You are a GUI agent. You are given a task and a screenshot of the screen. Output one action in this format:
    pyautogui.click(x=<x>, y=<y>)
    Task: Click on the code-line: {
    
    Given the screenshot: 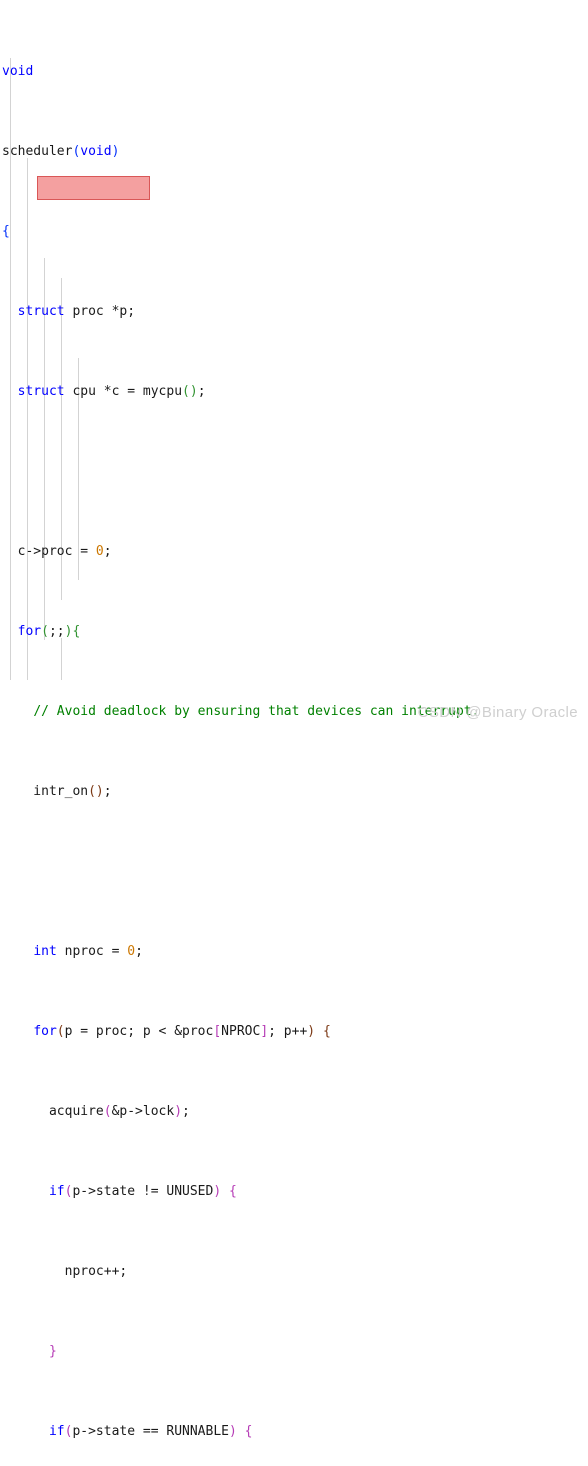 What is the action you would take?
    pyautogui.click(x=6, y=231)
    